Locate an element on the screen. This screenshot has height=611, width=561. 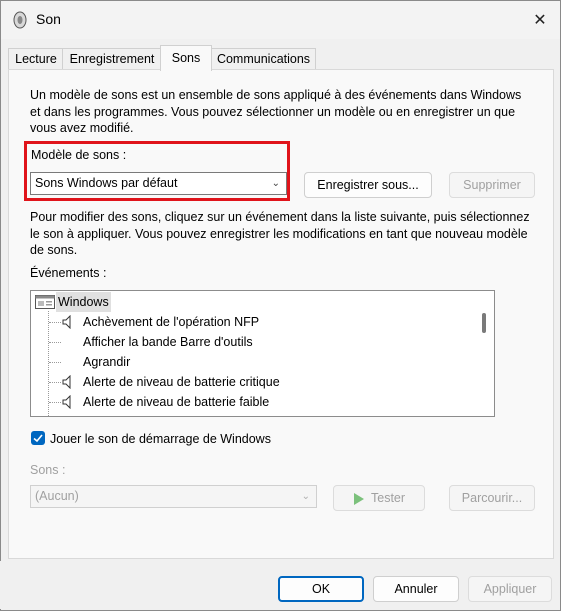
tab-label: Sons is located at coordinates (186, 58).